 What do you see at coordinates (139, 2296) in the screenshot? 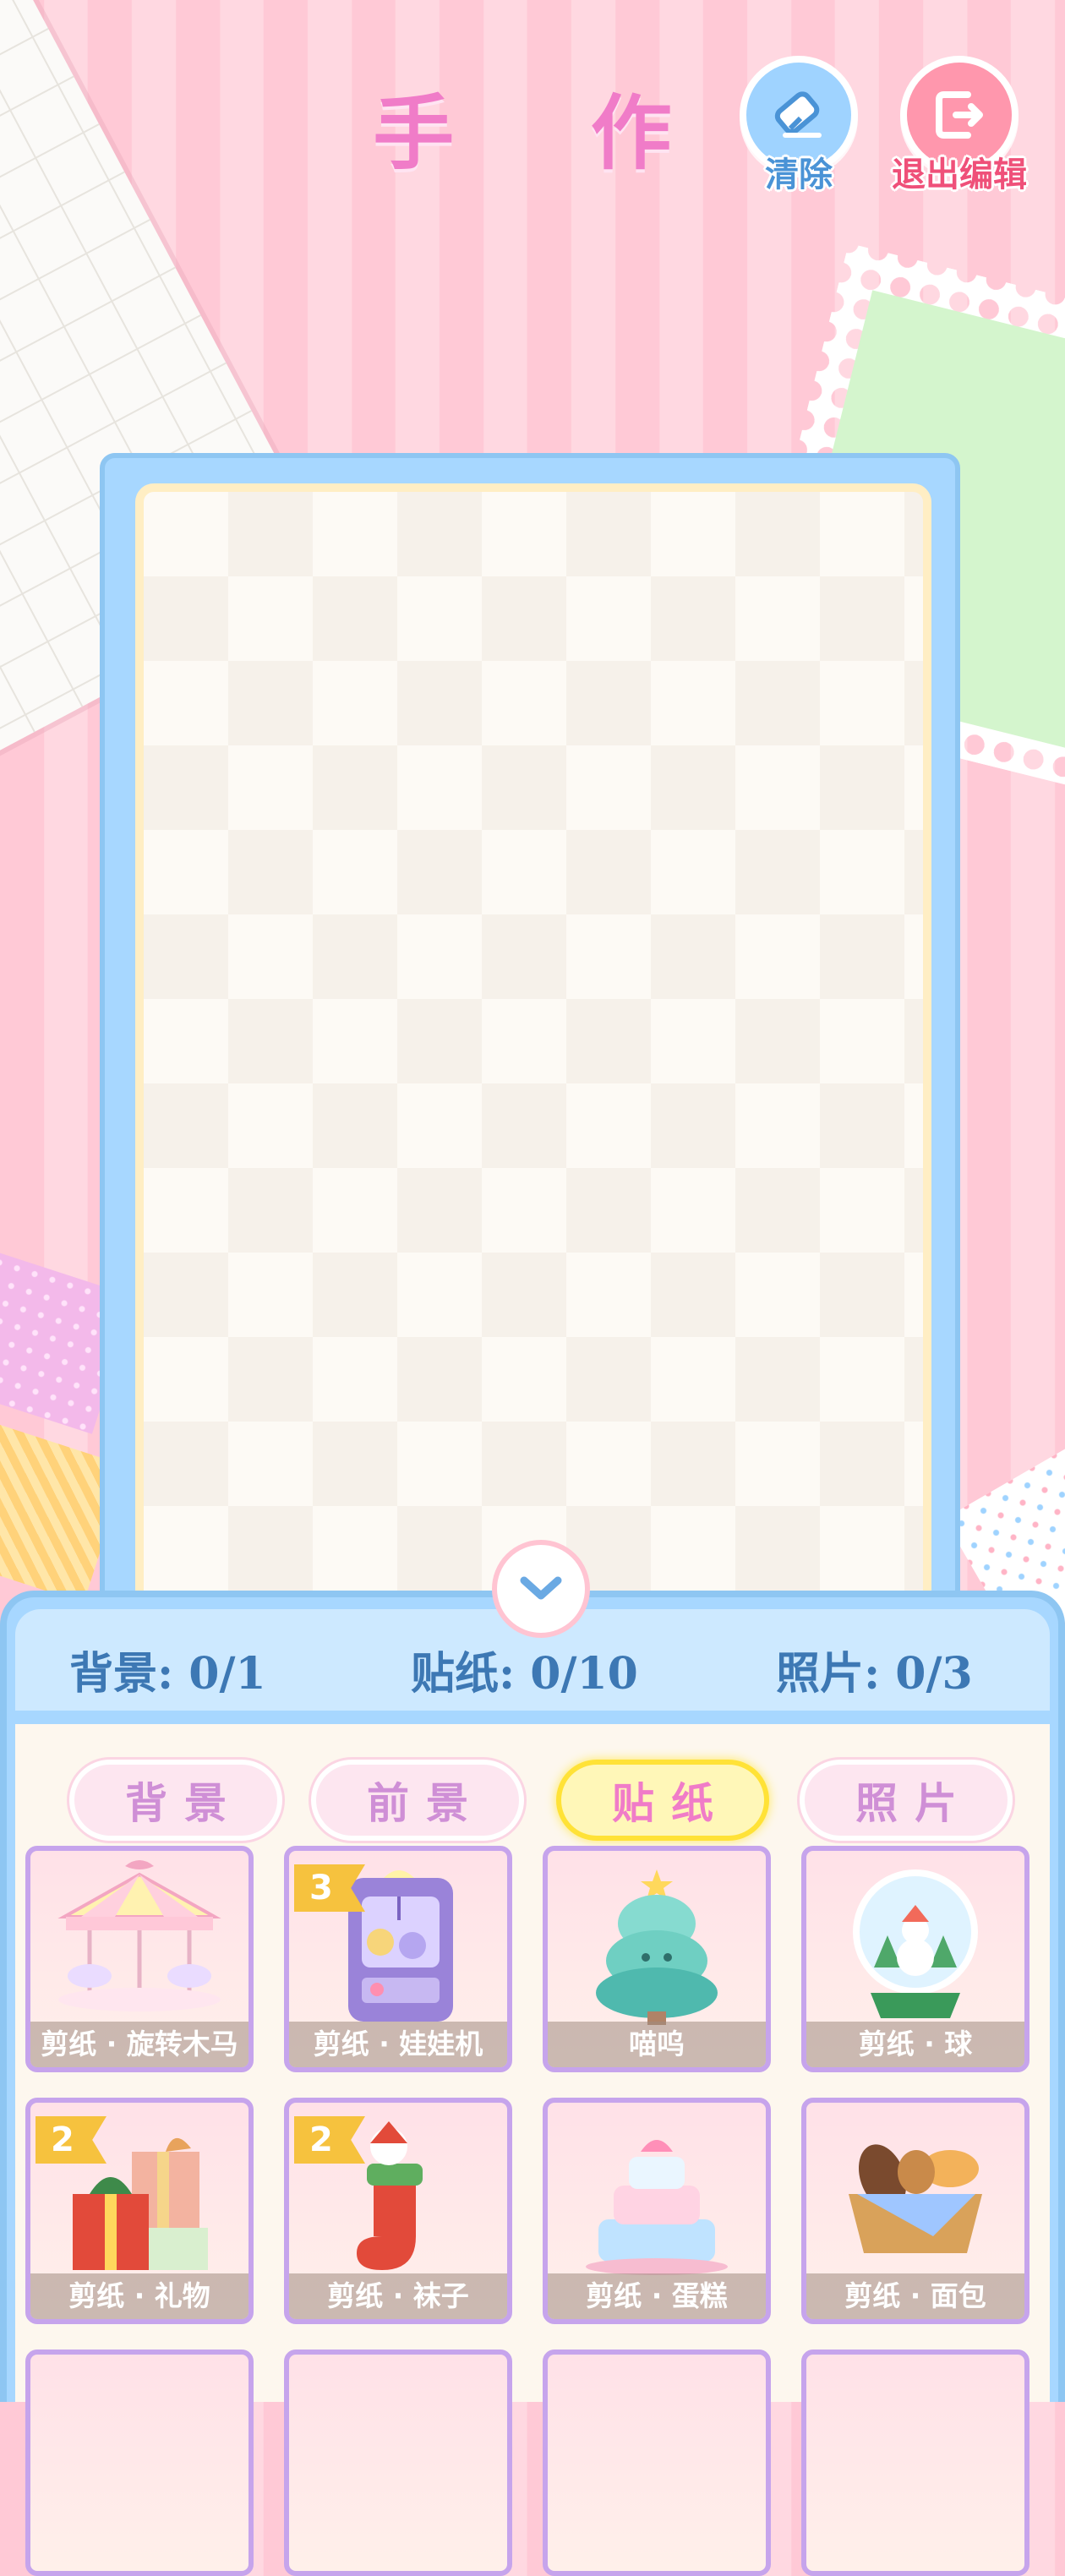
I see `sticker-item-label: 剪纸 · 礼物` at bounding box center [139, 2296].